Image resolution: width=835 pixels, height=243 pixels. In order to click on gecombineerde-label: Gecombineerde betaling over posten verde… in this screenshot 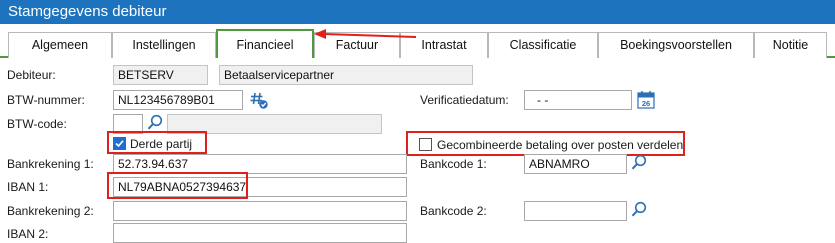, I will do `click(560, 145)`.